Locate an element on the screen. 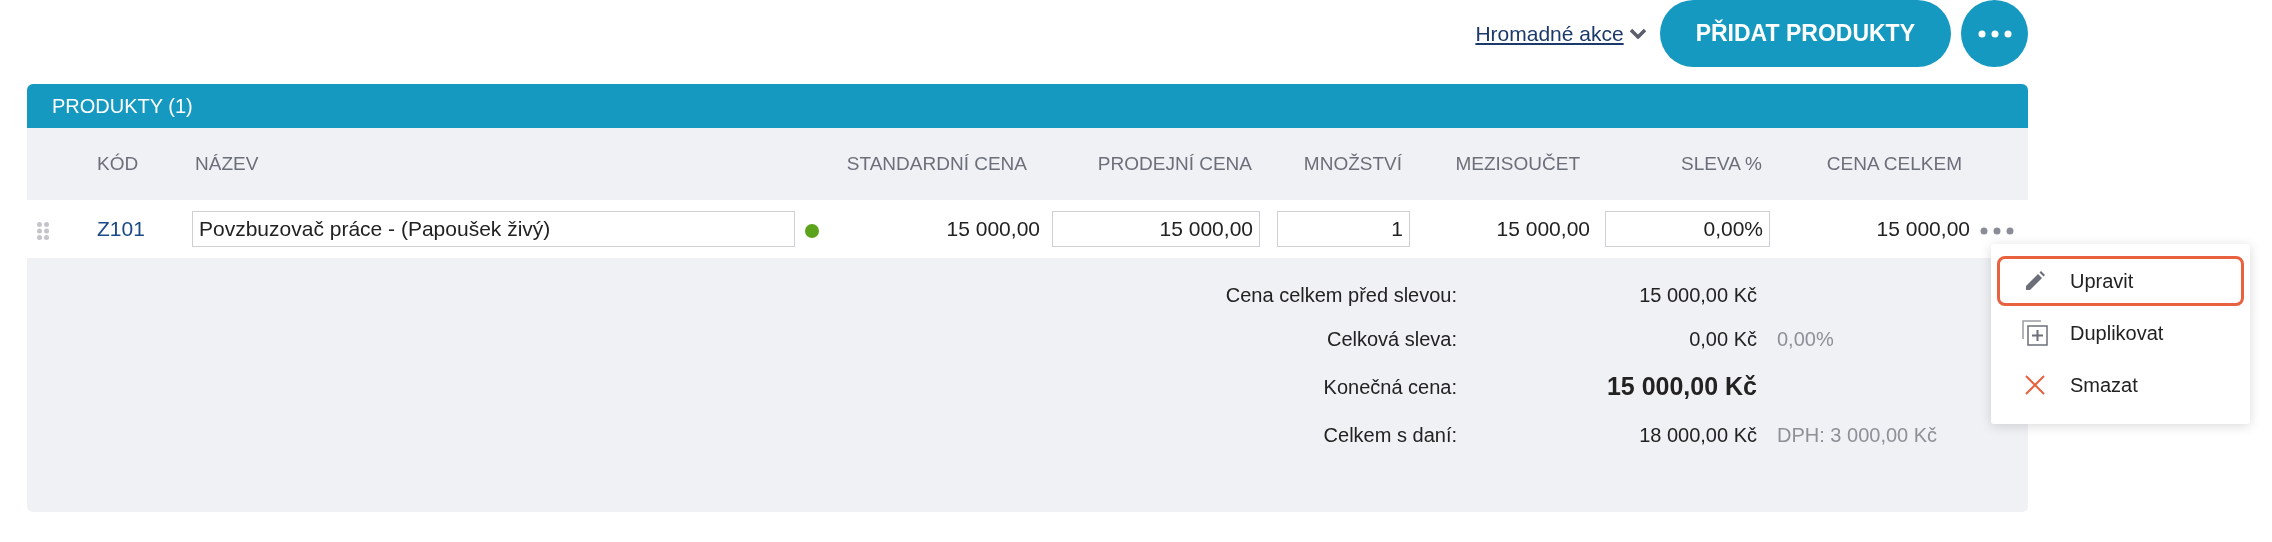 The height and width of the screenshot is (542, 2272). pencil-icon is located at coordinates (2035, 281).